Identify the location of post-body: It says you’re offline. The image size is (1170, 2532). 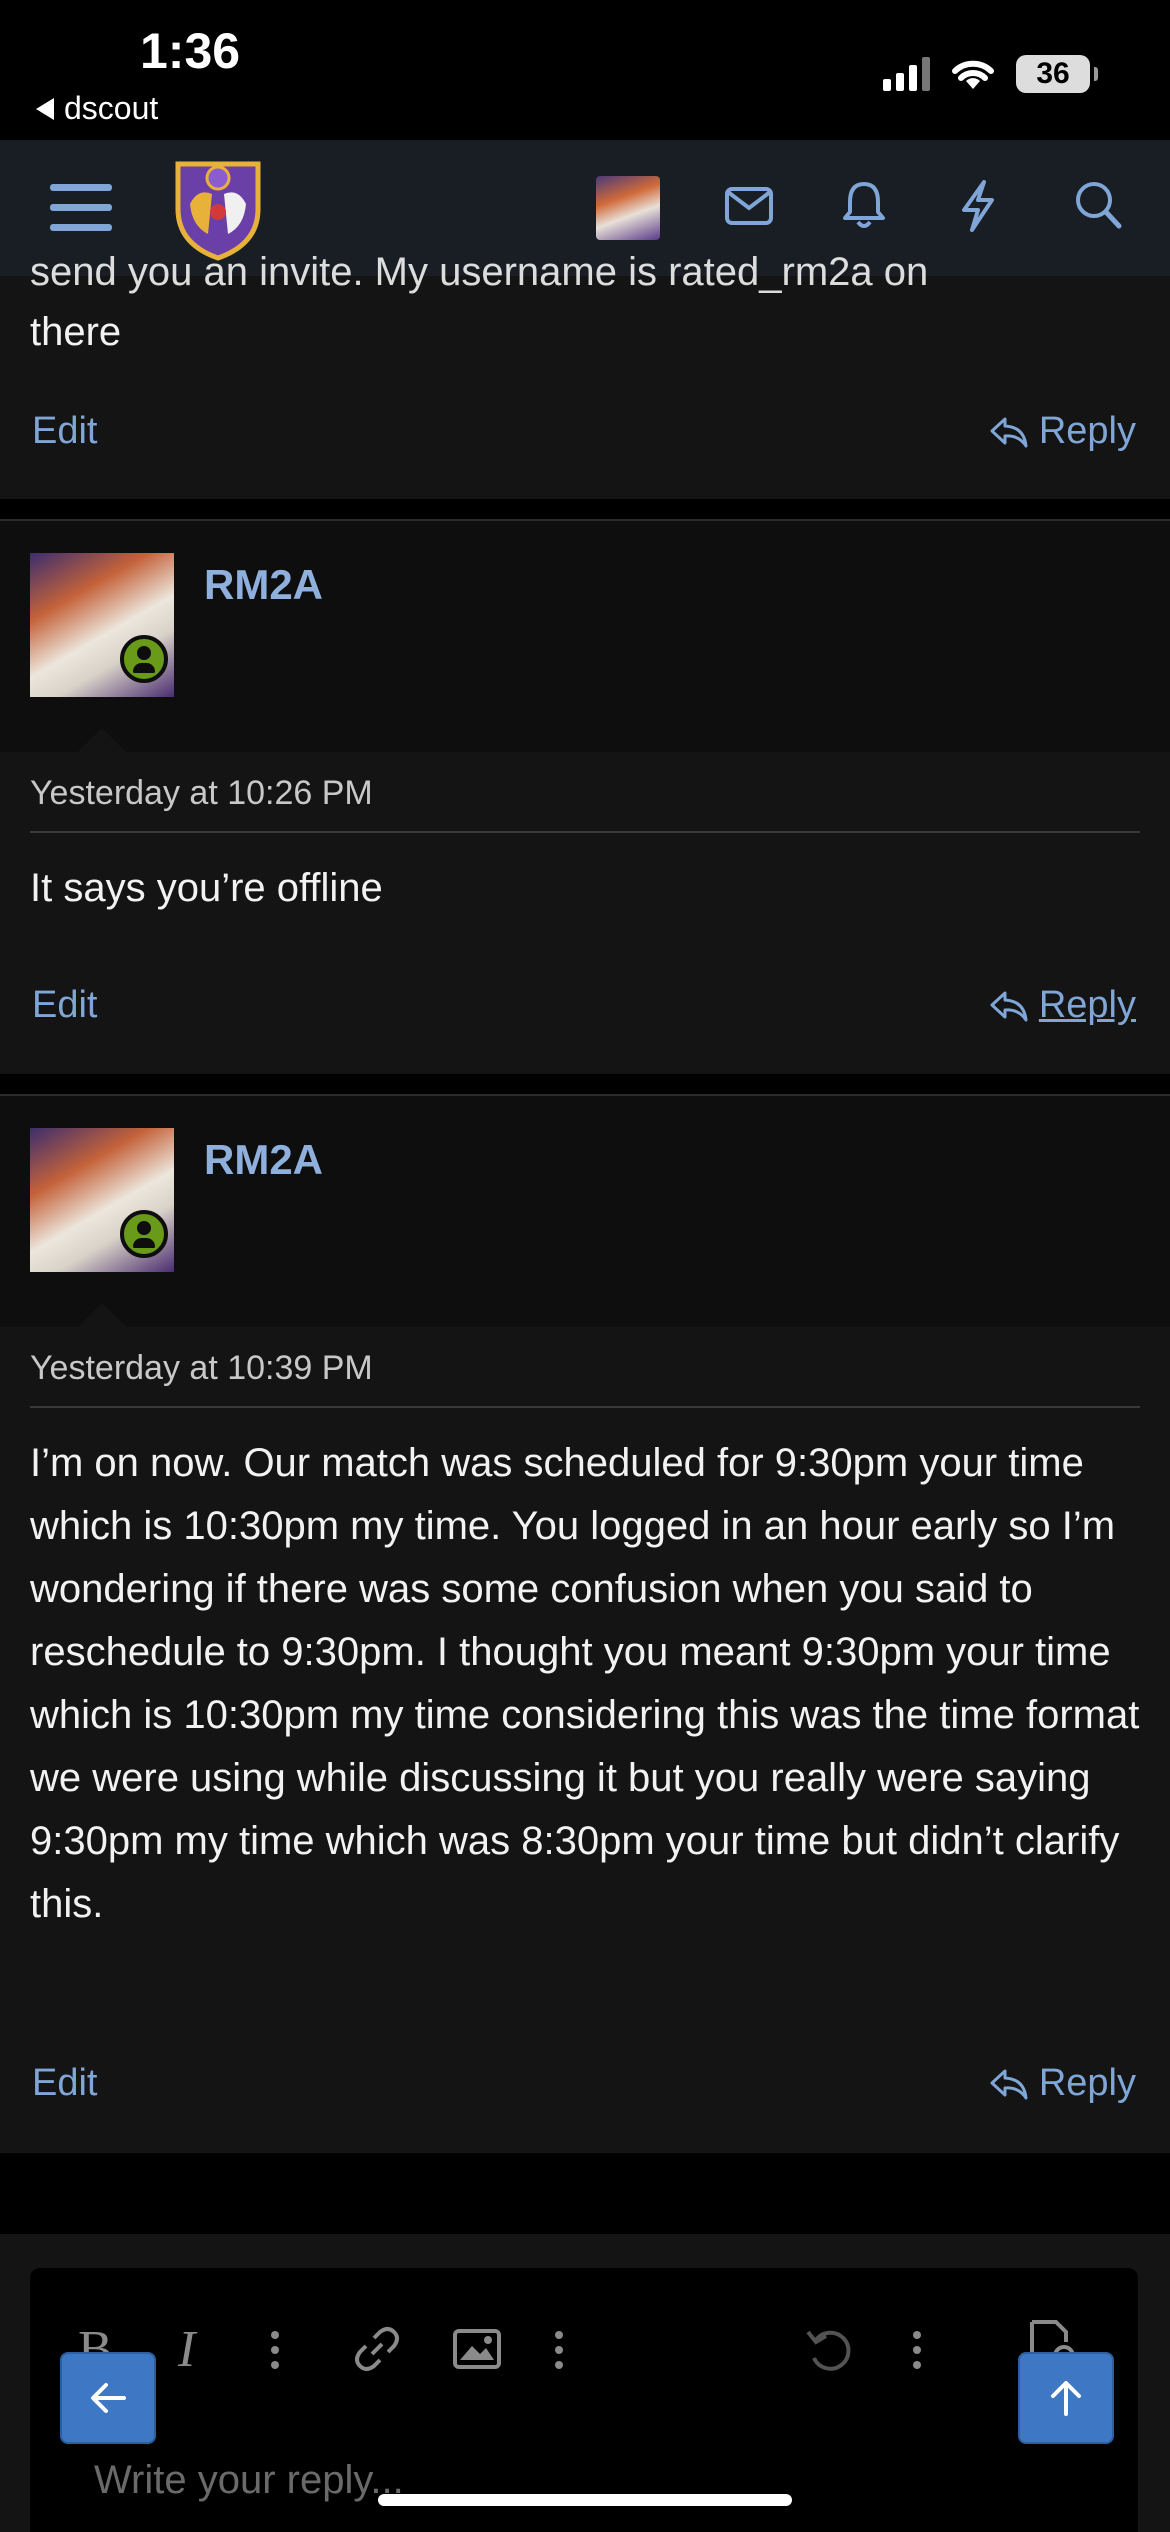
(206, 888).